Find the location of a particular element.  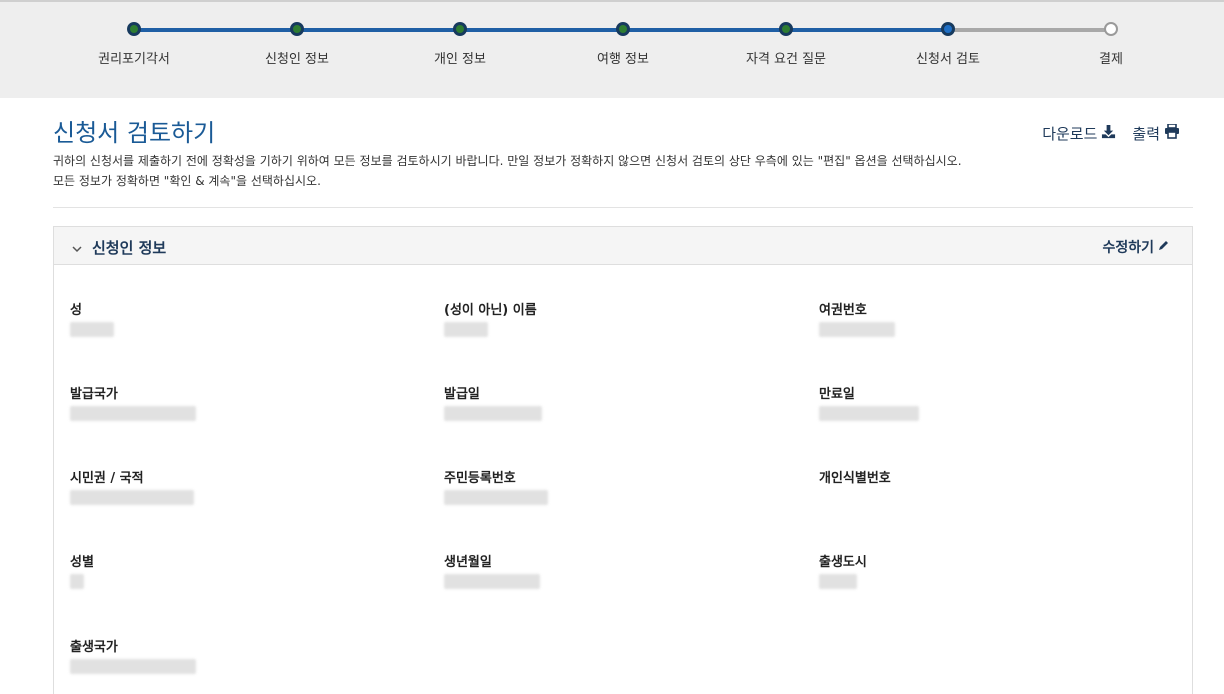

panel-header: 신청인 정보 수정하기 is located at coordinates (623, 246).